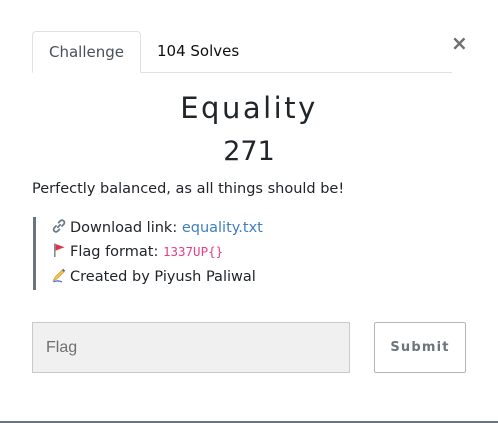  What do you see at coordinates (420, 347) in the screenshot?
I see `submit-button: Submit` at bounding box center [420, 347].